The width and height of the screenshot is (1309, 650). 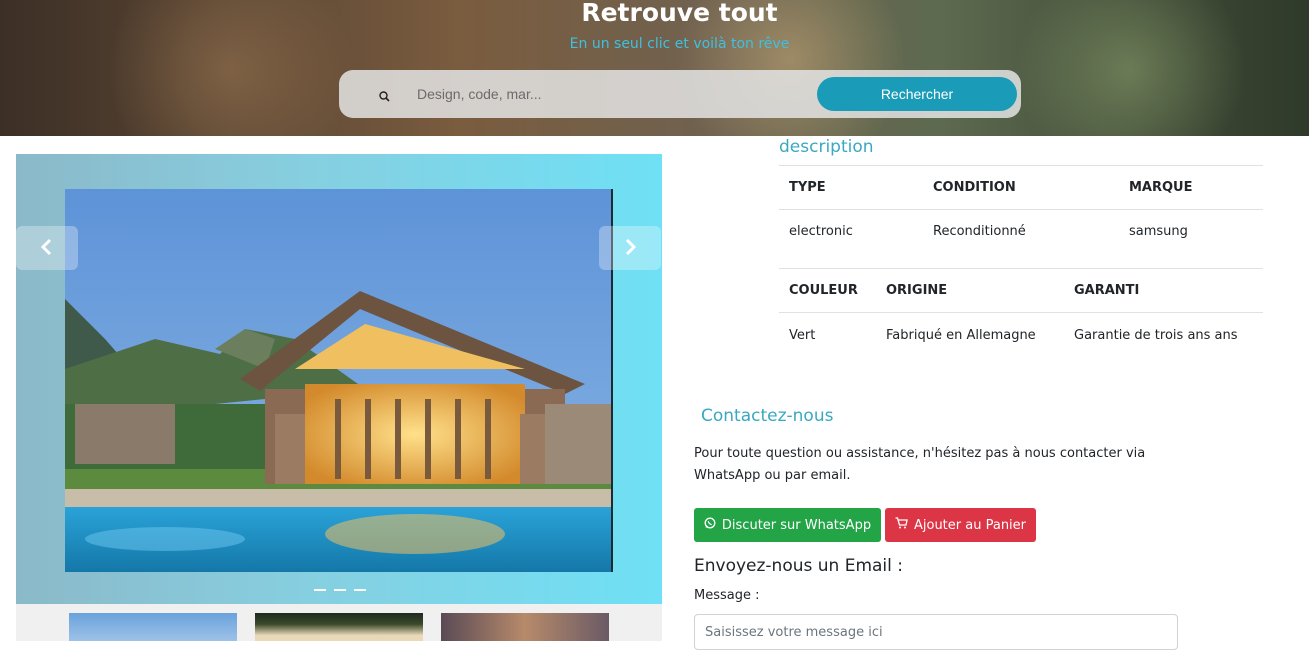 I want to click on carousel-prev-button, so click(x=47, y=248).